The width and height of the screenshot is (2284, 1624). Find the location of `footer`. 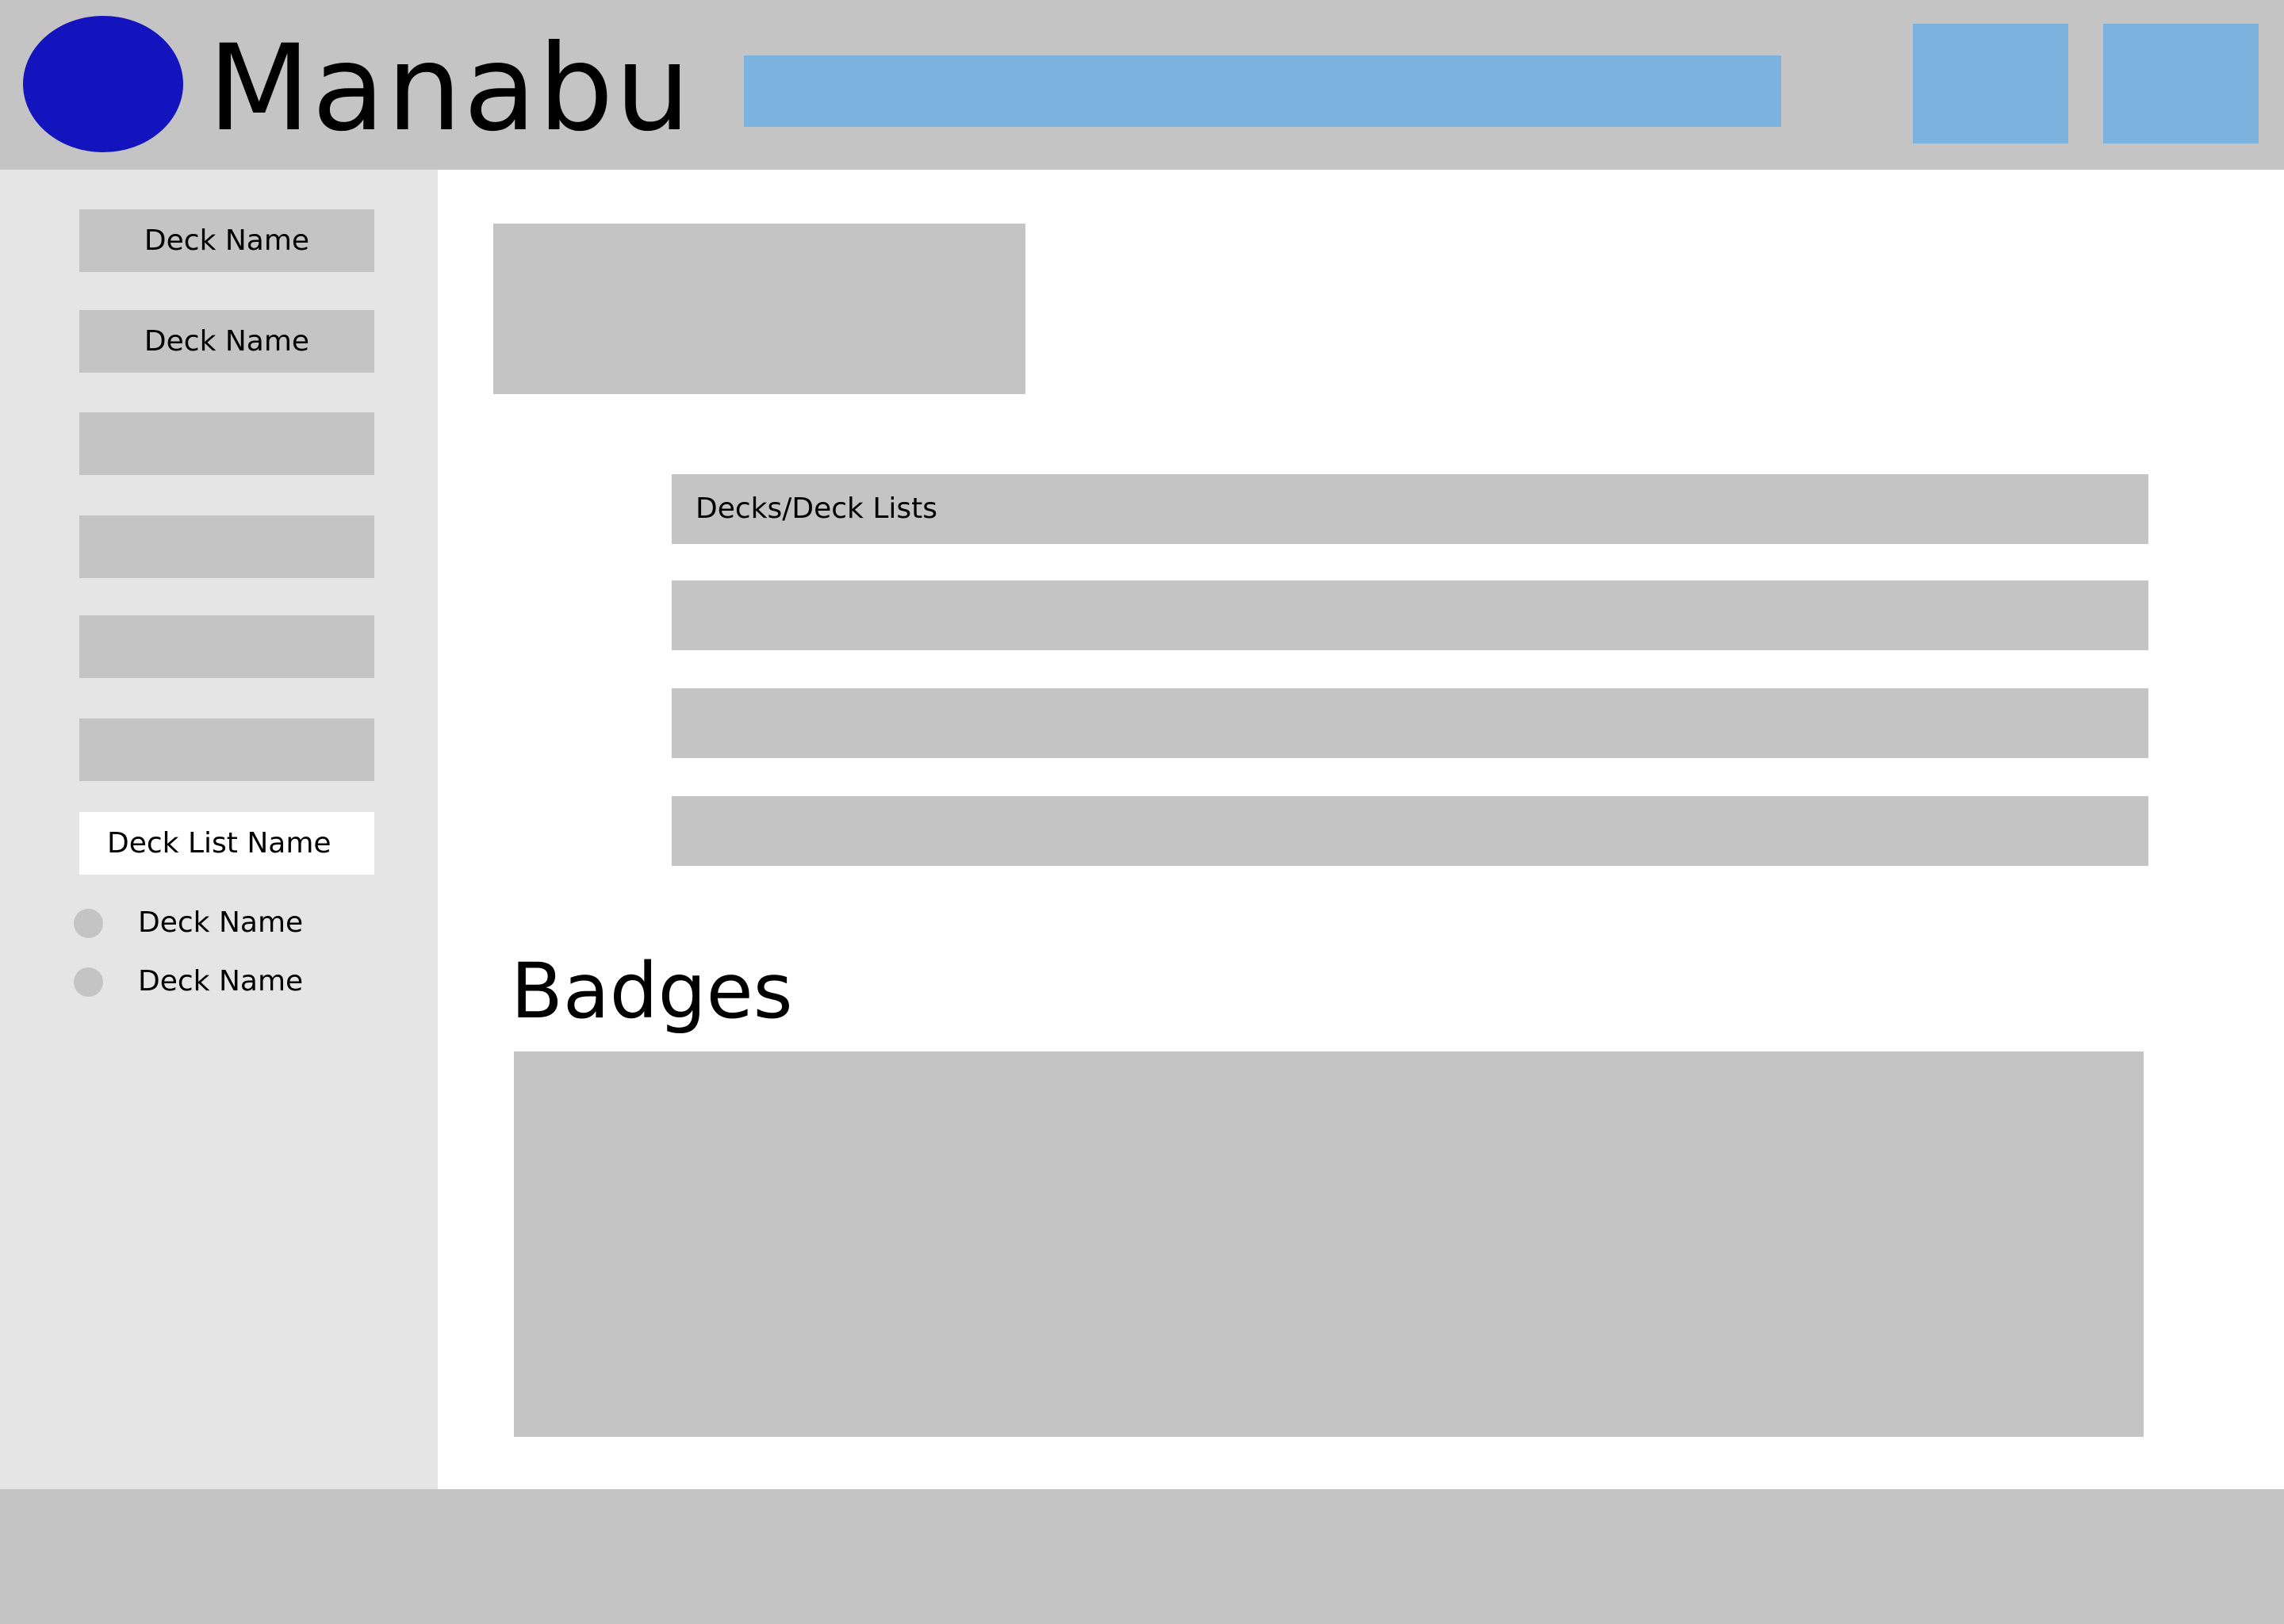

footer is located at coordinates (1142, 1556).